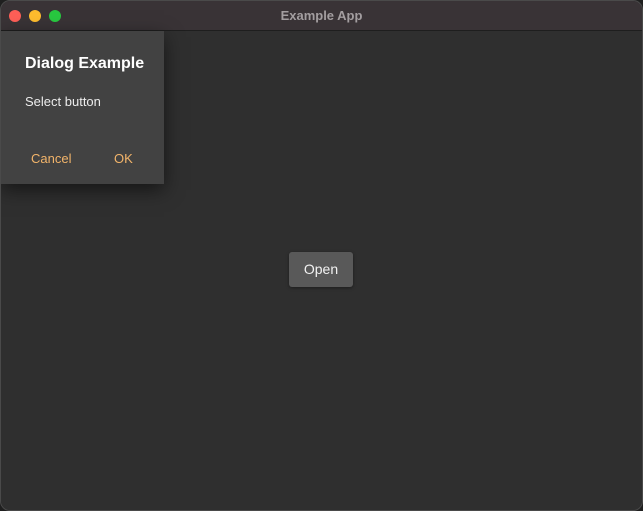 This screenshot has width=643, height=511. What do you see at coordinates (85, 63) in the screenshot?
I see `dialog-title: Dialog Example` at bounding box center [85, 63].